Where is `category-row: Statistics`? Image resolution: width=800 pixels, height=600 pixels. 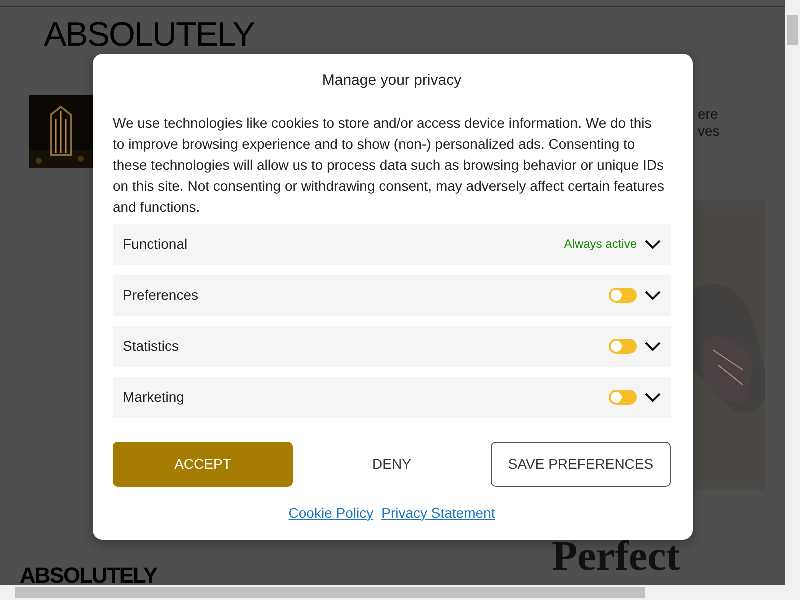
category-row: Statistics is located at coordinates (392, 346).